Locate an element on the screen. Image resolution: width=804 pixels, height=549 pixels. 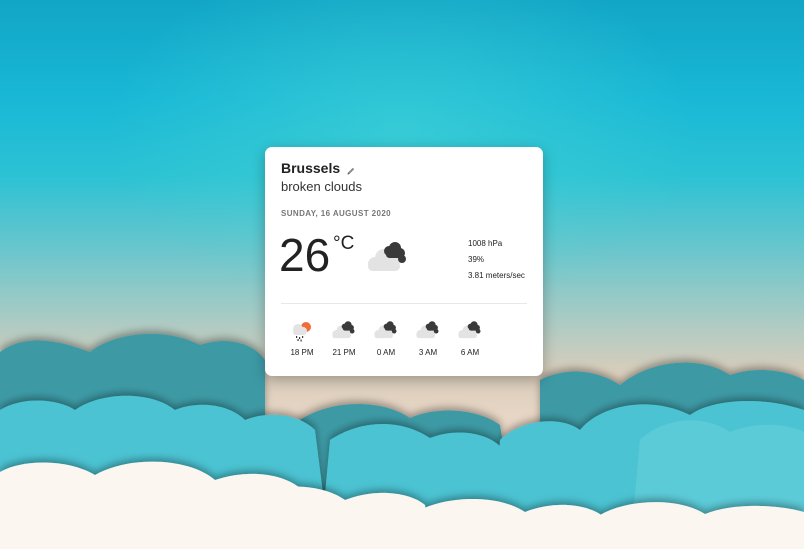
forecast-item: 6 AM is located at coordinates (470, 337).